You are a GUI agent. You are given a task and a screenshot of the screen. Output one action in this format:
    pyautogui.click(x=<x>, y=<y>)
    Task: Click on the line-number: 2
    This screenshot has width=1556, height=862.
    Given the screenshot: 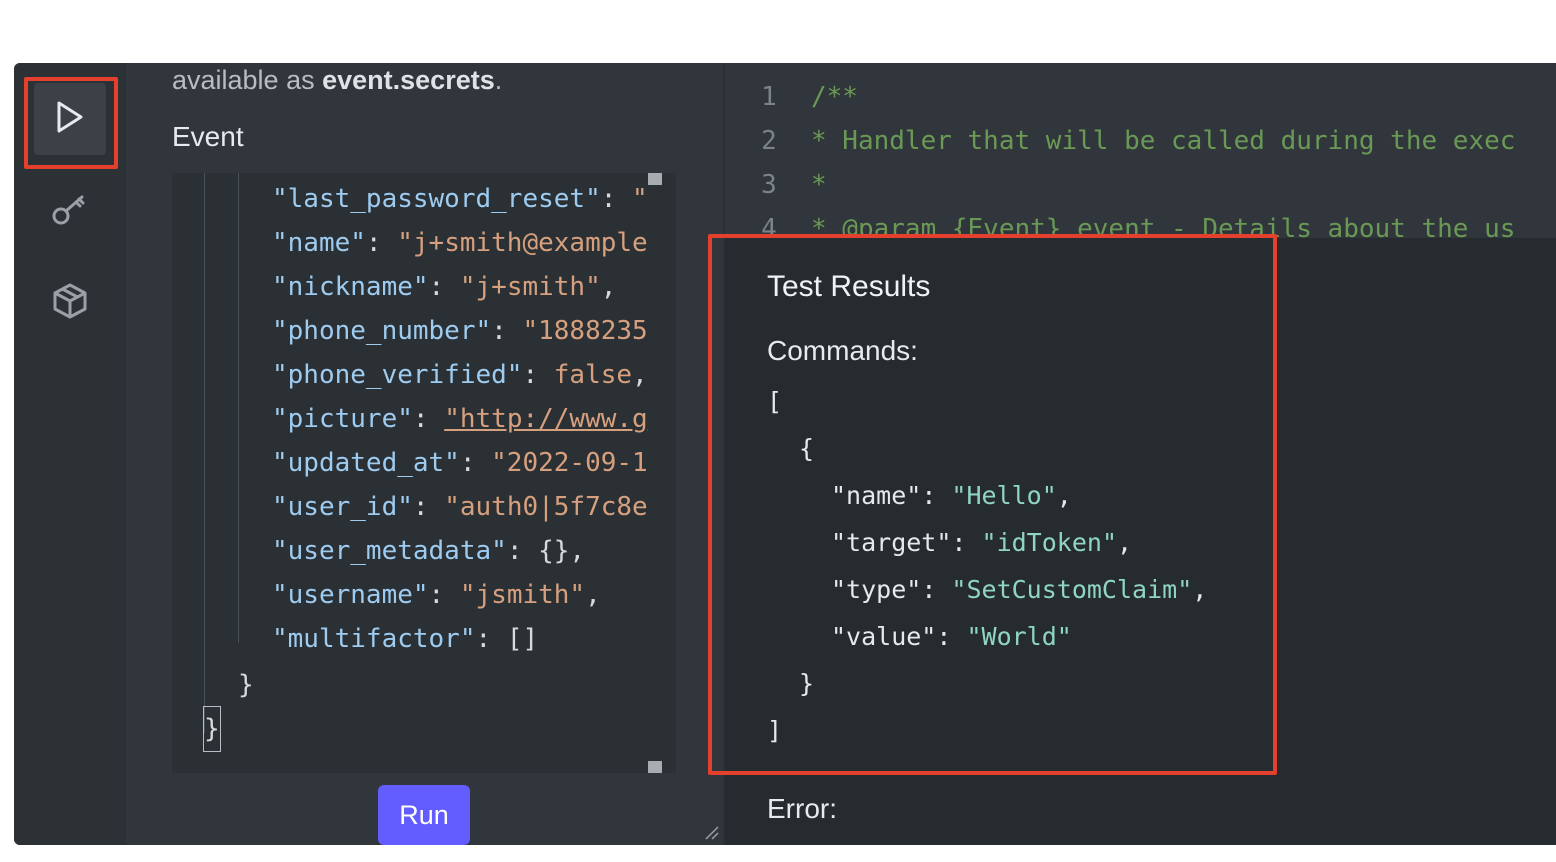 What is the action you would take?
    pyautogui.click(x=769, y=141)
    